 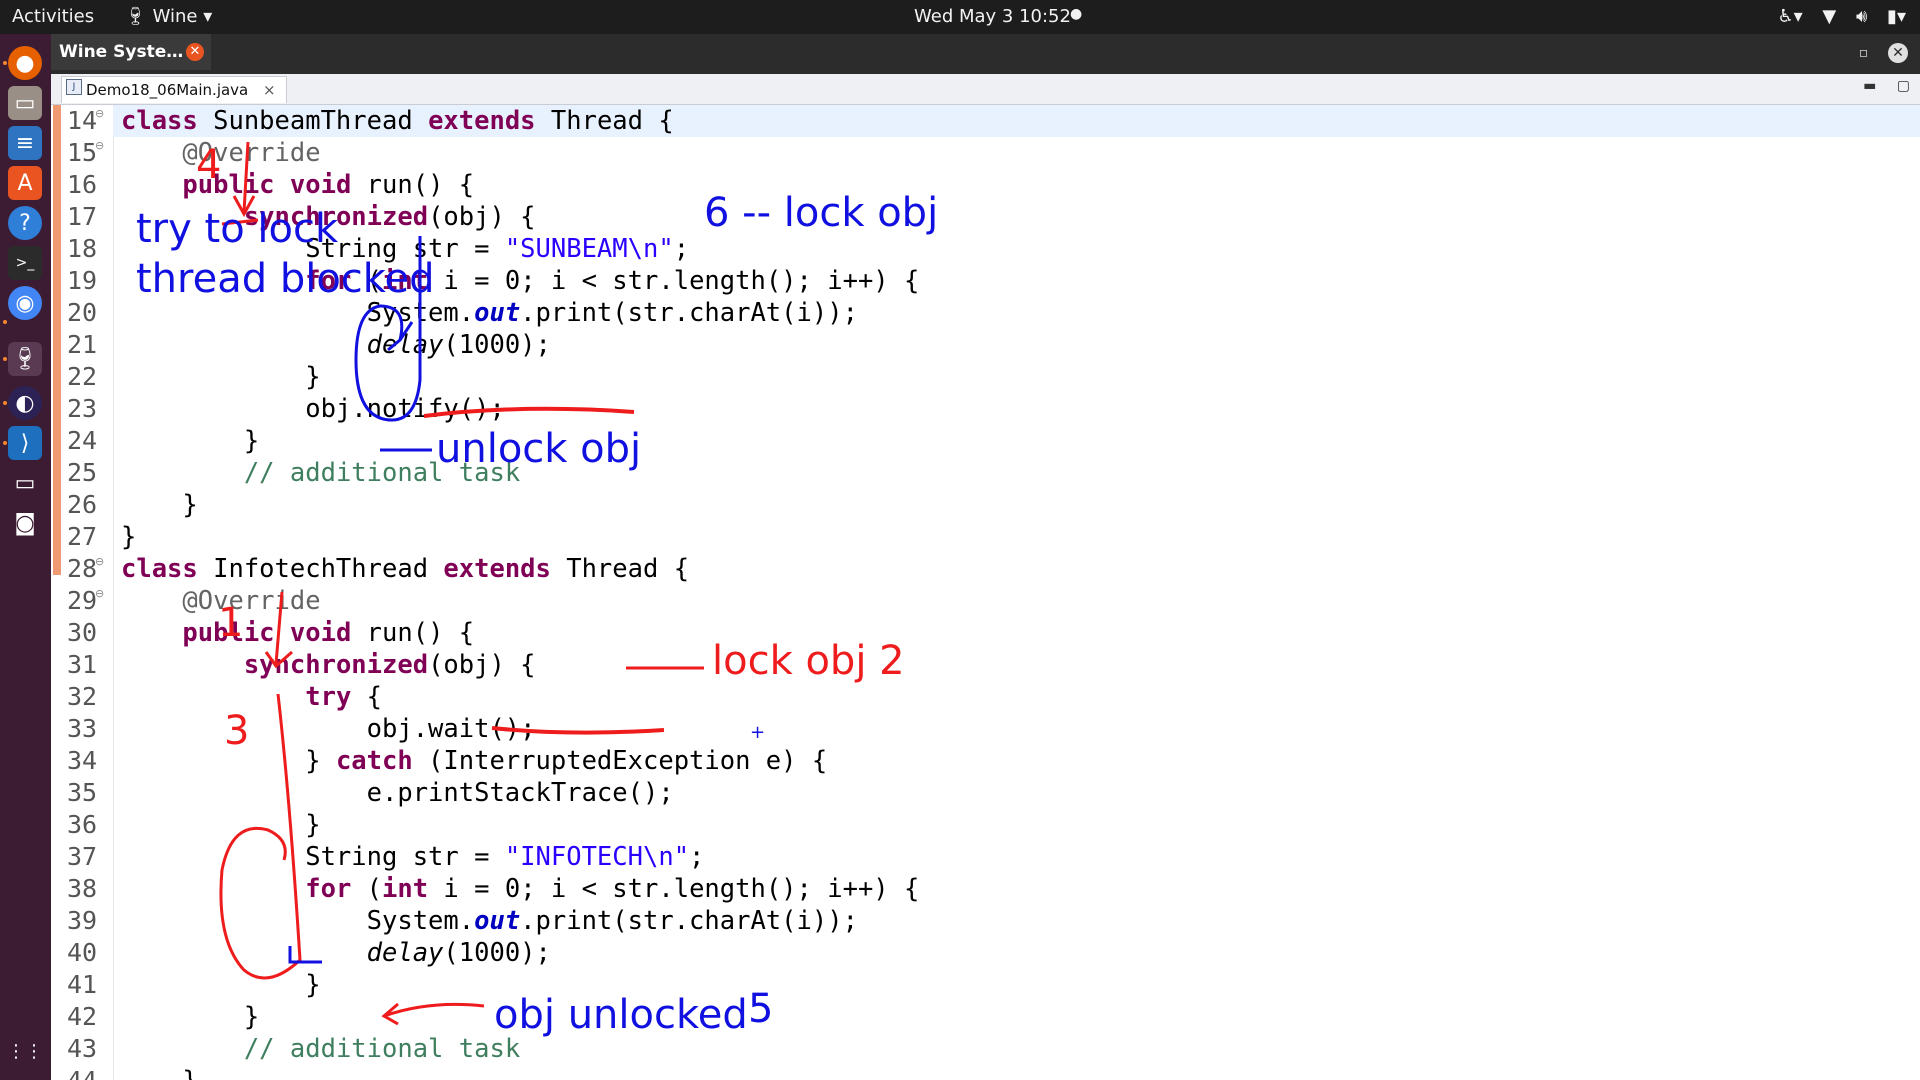 I want to click on eclipse-icon: ◐, so click(x=25, y=403).